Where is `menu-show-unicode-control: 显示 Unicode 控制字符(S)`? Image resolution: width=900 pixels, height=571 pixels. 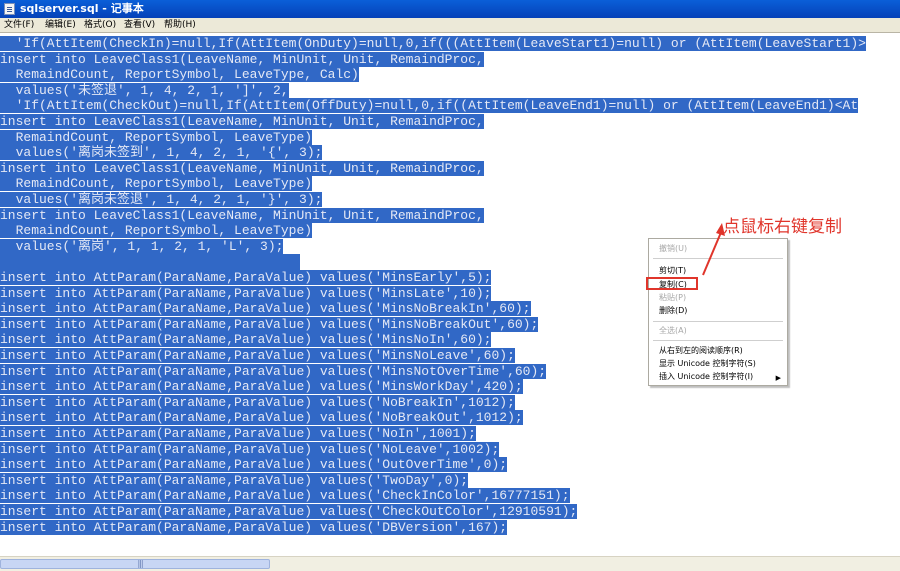 menu-show-unicode-control: 显示 Unicode 控制字符(S) is located at coordinates (707, 364).